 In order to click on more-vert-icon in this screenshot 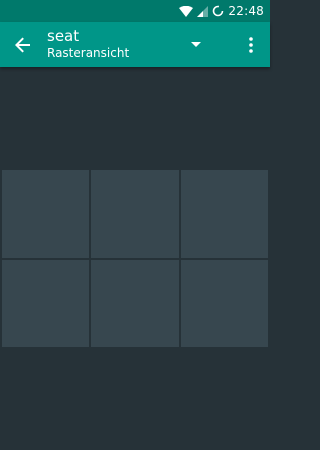, I will do `click(251, 45)`.